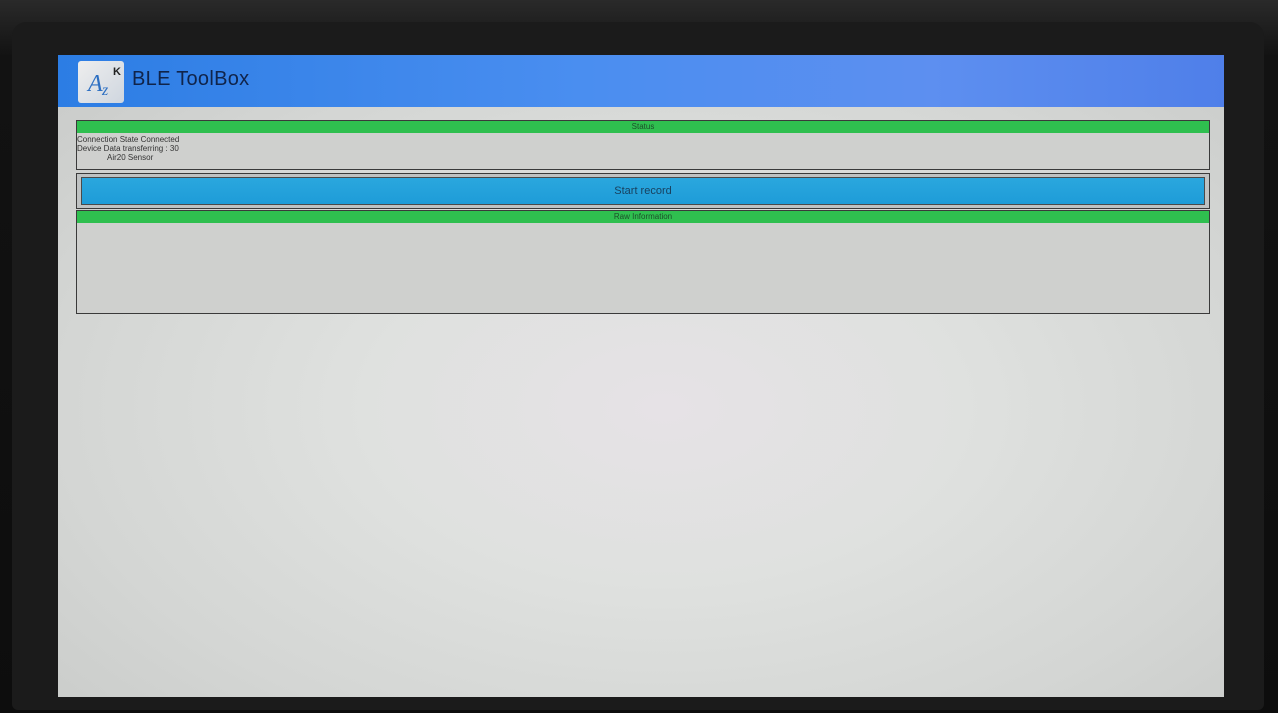 This screenshot has height=713, width=1278. What do you see at coordinates (94, 84) in the screenshot?
I see `svg-text: A` at bounding box center [94, 84].